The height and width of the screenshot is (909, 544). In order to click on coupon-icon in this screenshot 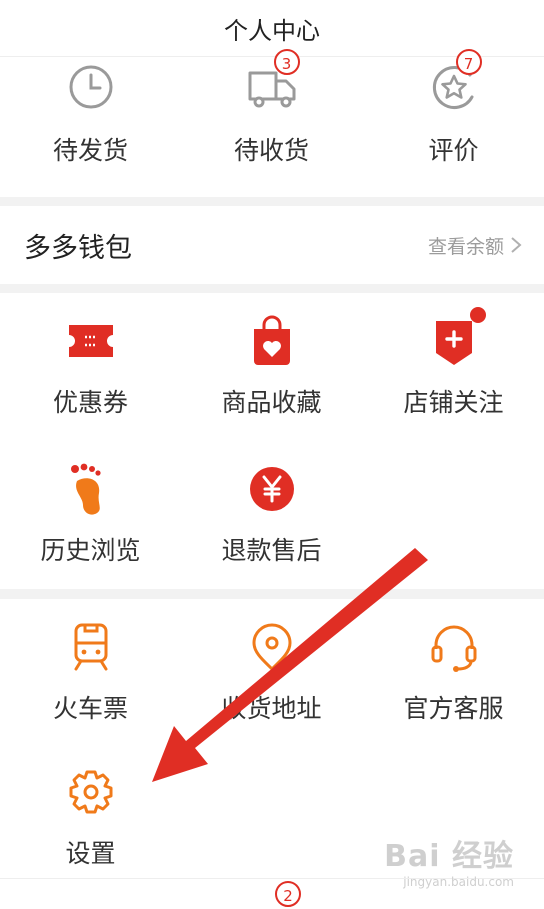, I will do `click(91, 341)`.